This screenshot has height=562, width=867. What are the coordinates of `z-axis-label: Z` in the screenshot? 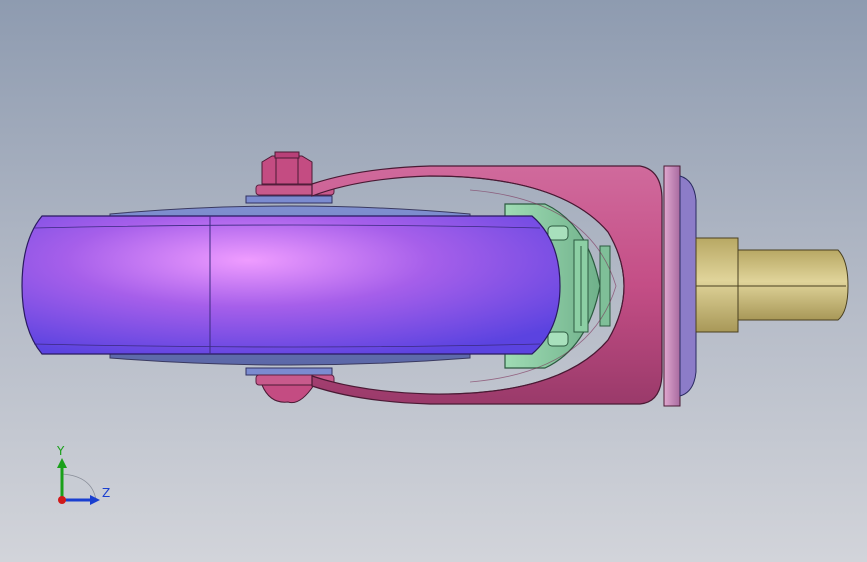 It's located at (106, 493).